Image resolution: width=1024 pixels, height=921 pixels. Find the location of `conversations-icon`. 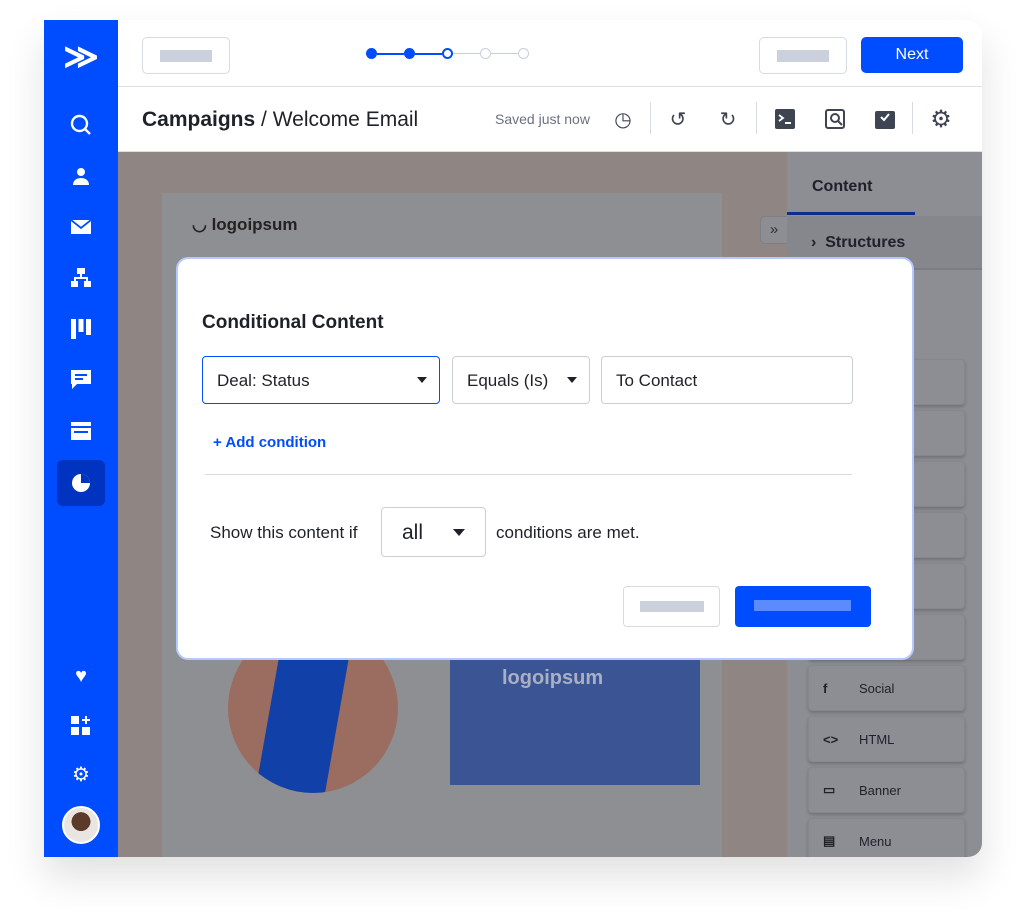

conversations-icon is located at coordinates (81, 380).